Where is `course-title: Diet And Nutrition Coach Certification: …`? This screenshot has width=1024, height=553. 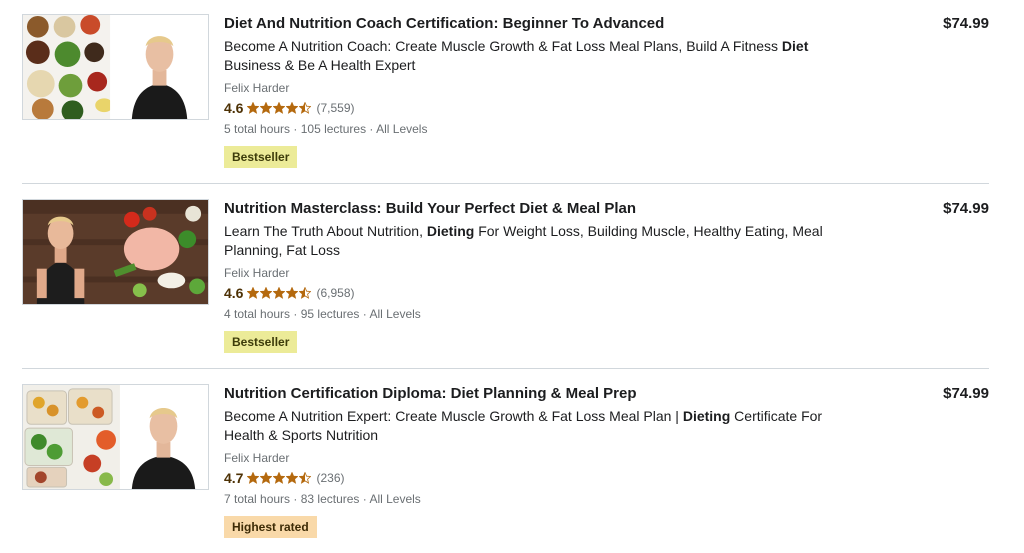 course-title: Diet And Nutrition Coach Certification: … is located at coordinates (524, 24).